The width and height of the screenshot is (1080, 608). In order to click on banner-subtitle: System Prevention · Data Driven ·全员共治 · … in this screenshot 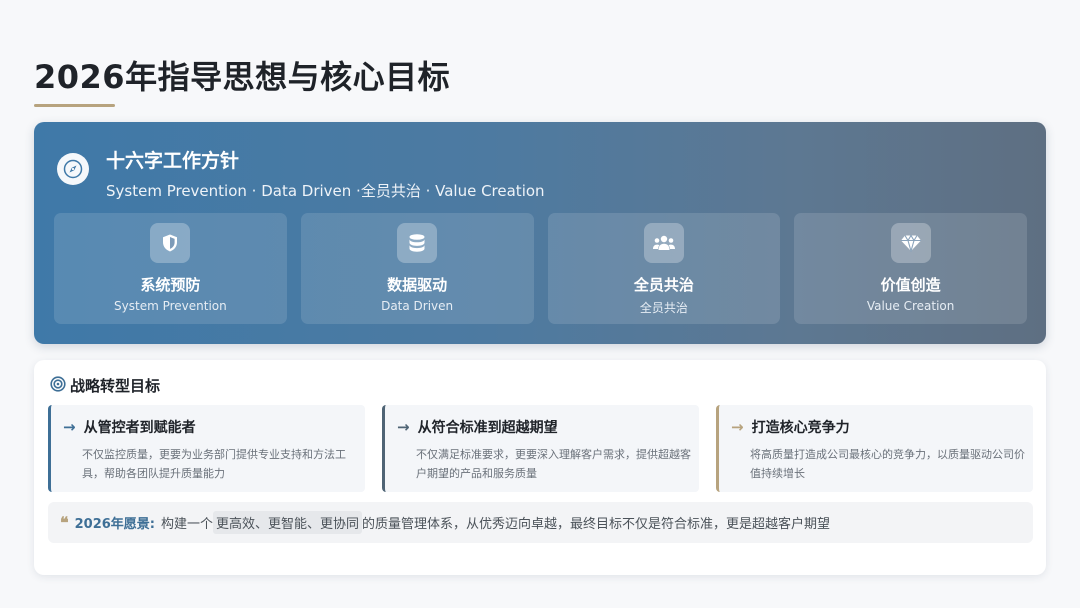, I will do `click(325, 191)`.